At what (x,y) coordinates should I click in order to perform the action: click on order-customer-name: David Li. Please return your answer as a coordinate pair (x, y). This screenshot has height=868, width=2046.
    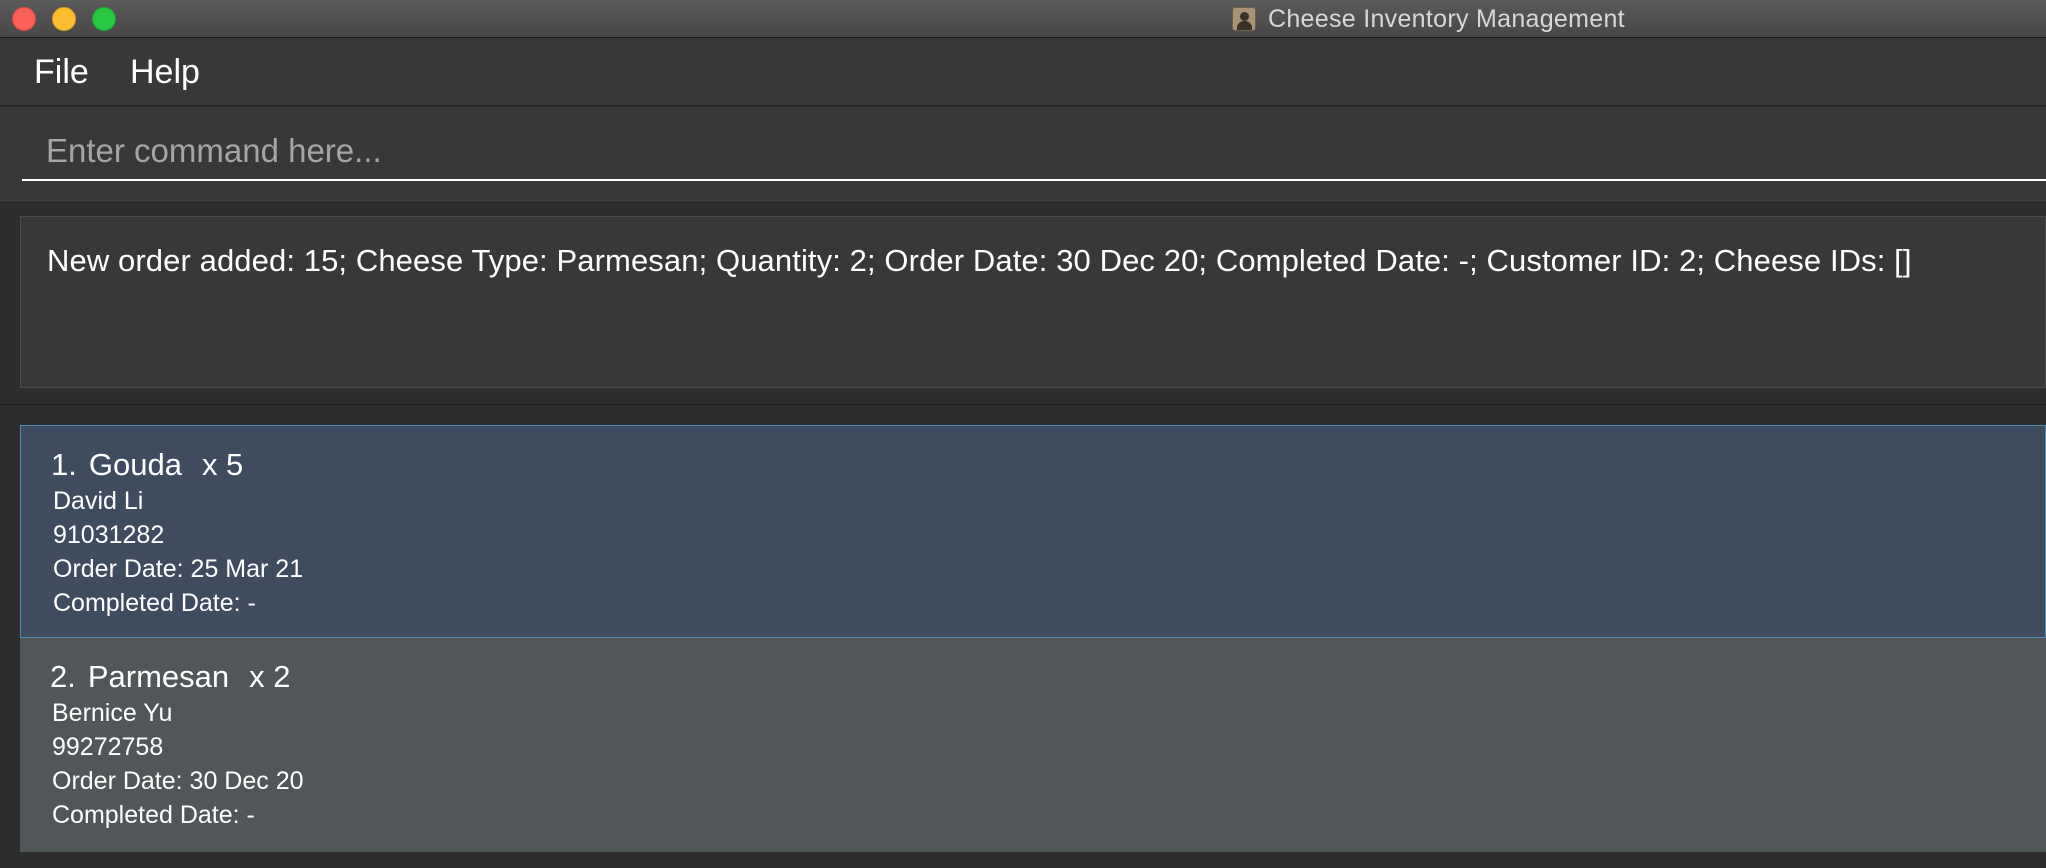
    Looking at the image, I should click on (98, 501).